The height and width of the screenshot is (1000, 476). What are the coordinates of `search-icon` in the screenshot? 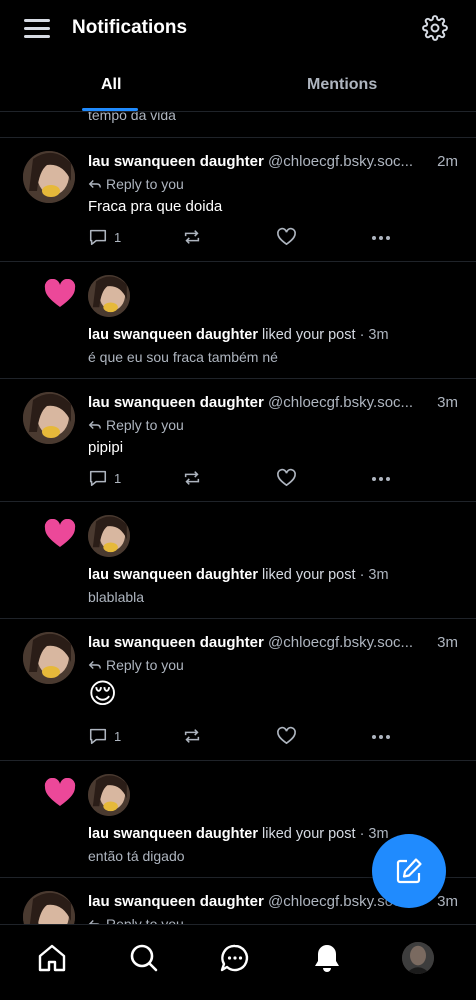 It's located at (144, 958).